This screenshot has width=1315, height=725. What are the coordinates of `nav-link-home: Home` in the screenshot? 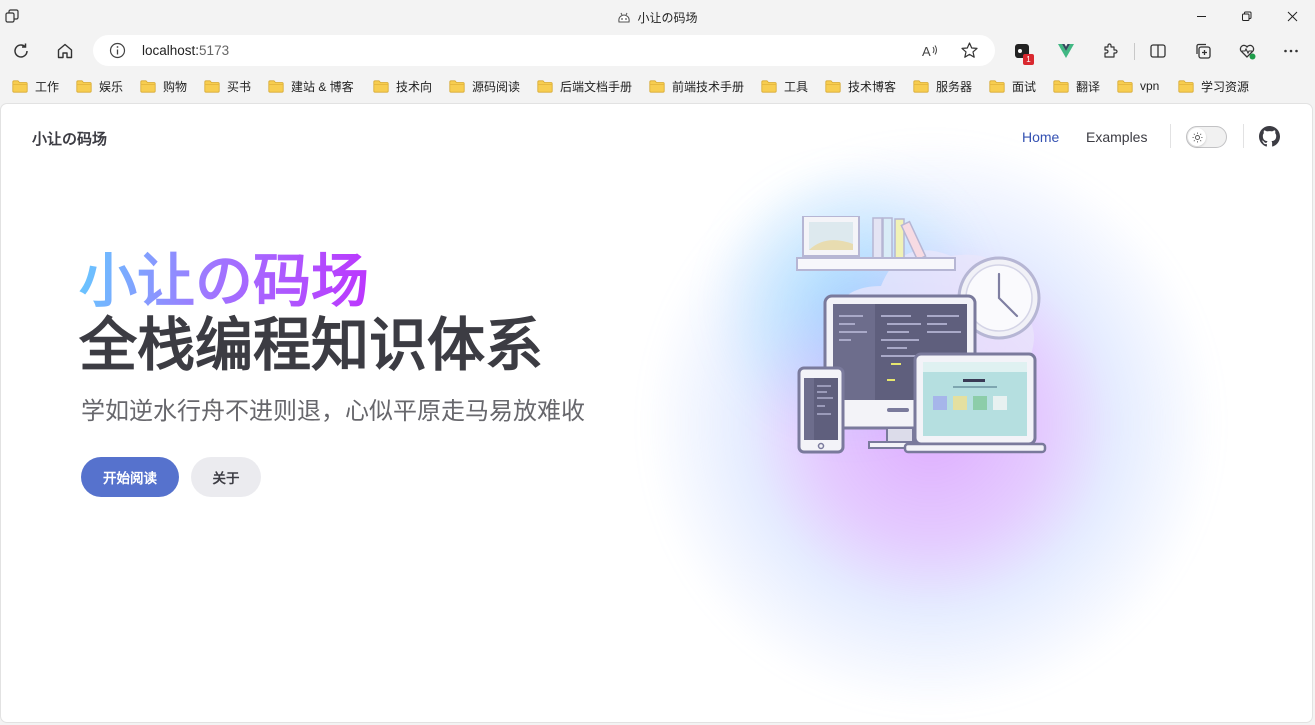 It's located at (1040, 137).